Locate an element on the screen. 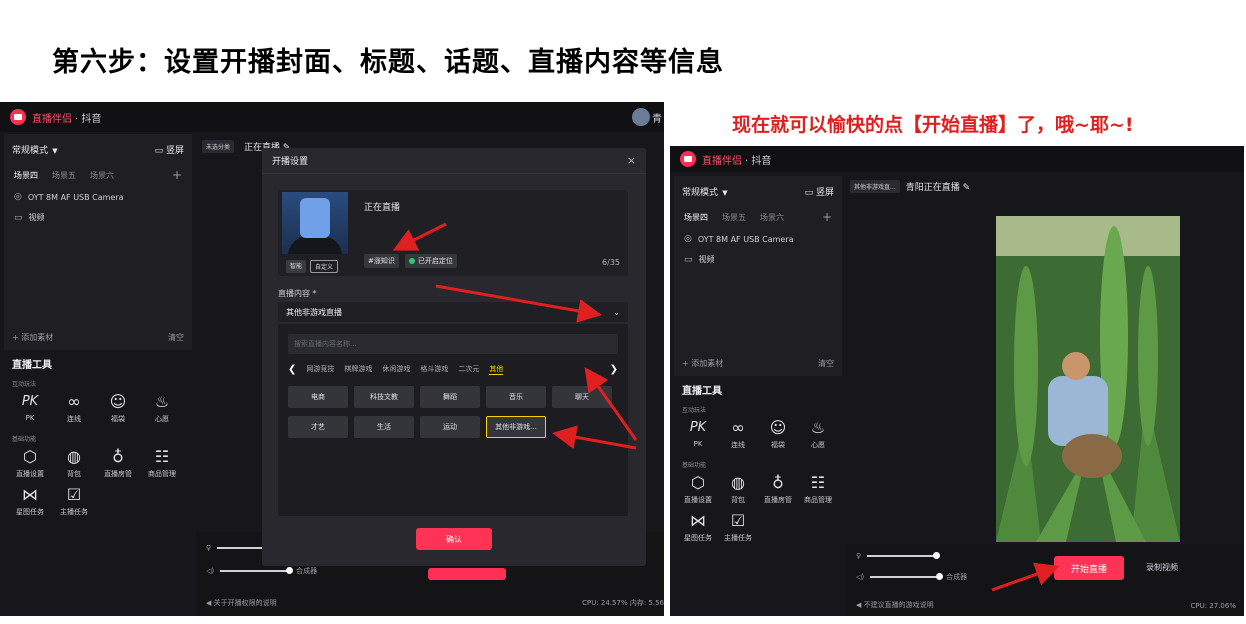 The image size is (1246, 624). tool-label: 心愿 is located at coordinates (818, 445).